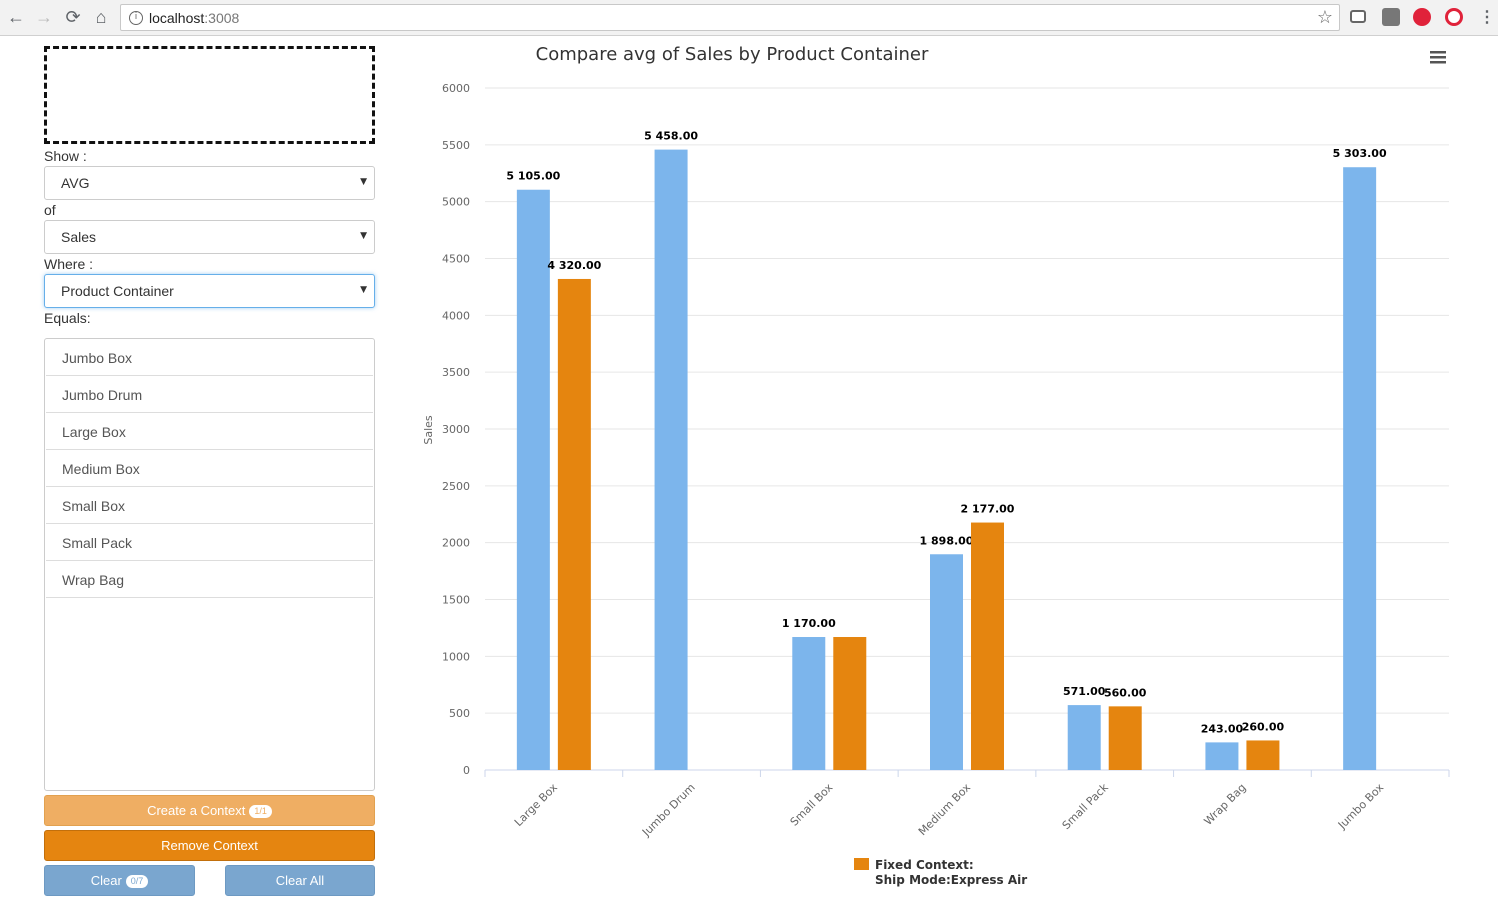 This screenshot has width=1498, height=907. What do you see at coordinates (136, 18) in the screenshot?
I see `info-icon: i` at bounding box center [136, 18].